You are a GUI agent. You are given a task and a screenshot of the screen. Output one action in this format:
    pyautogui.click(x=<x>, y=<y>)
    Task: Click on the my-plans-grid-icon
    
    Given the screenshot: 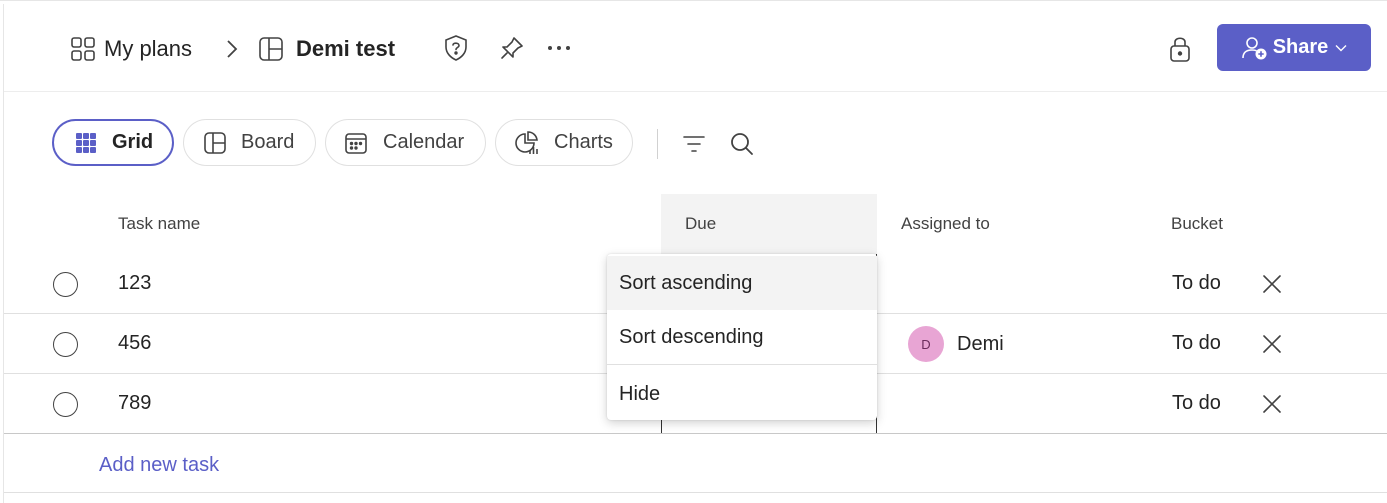 What is the action you would take?
    pyautogui.click(x=83, y=49)
    